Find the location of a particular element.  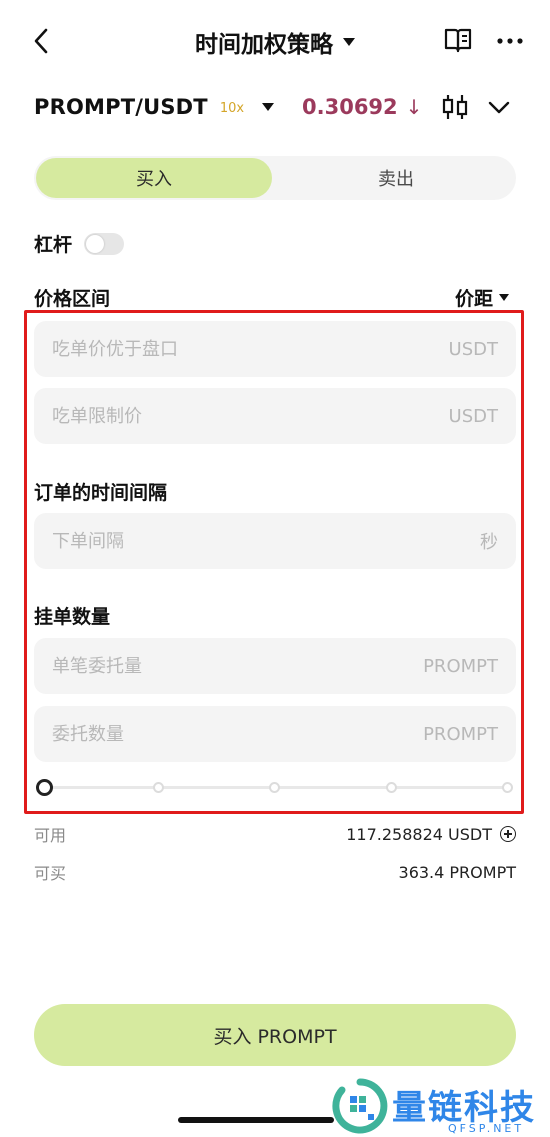

buyable-value: 363.4 PROMPT is located at coordinates (457, 872).